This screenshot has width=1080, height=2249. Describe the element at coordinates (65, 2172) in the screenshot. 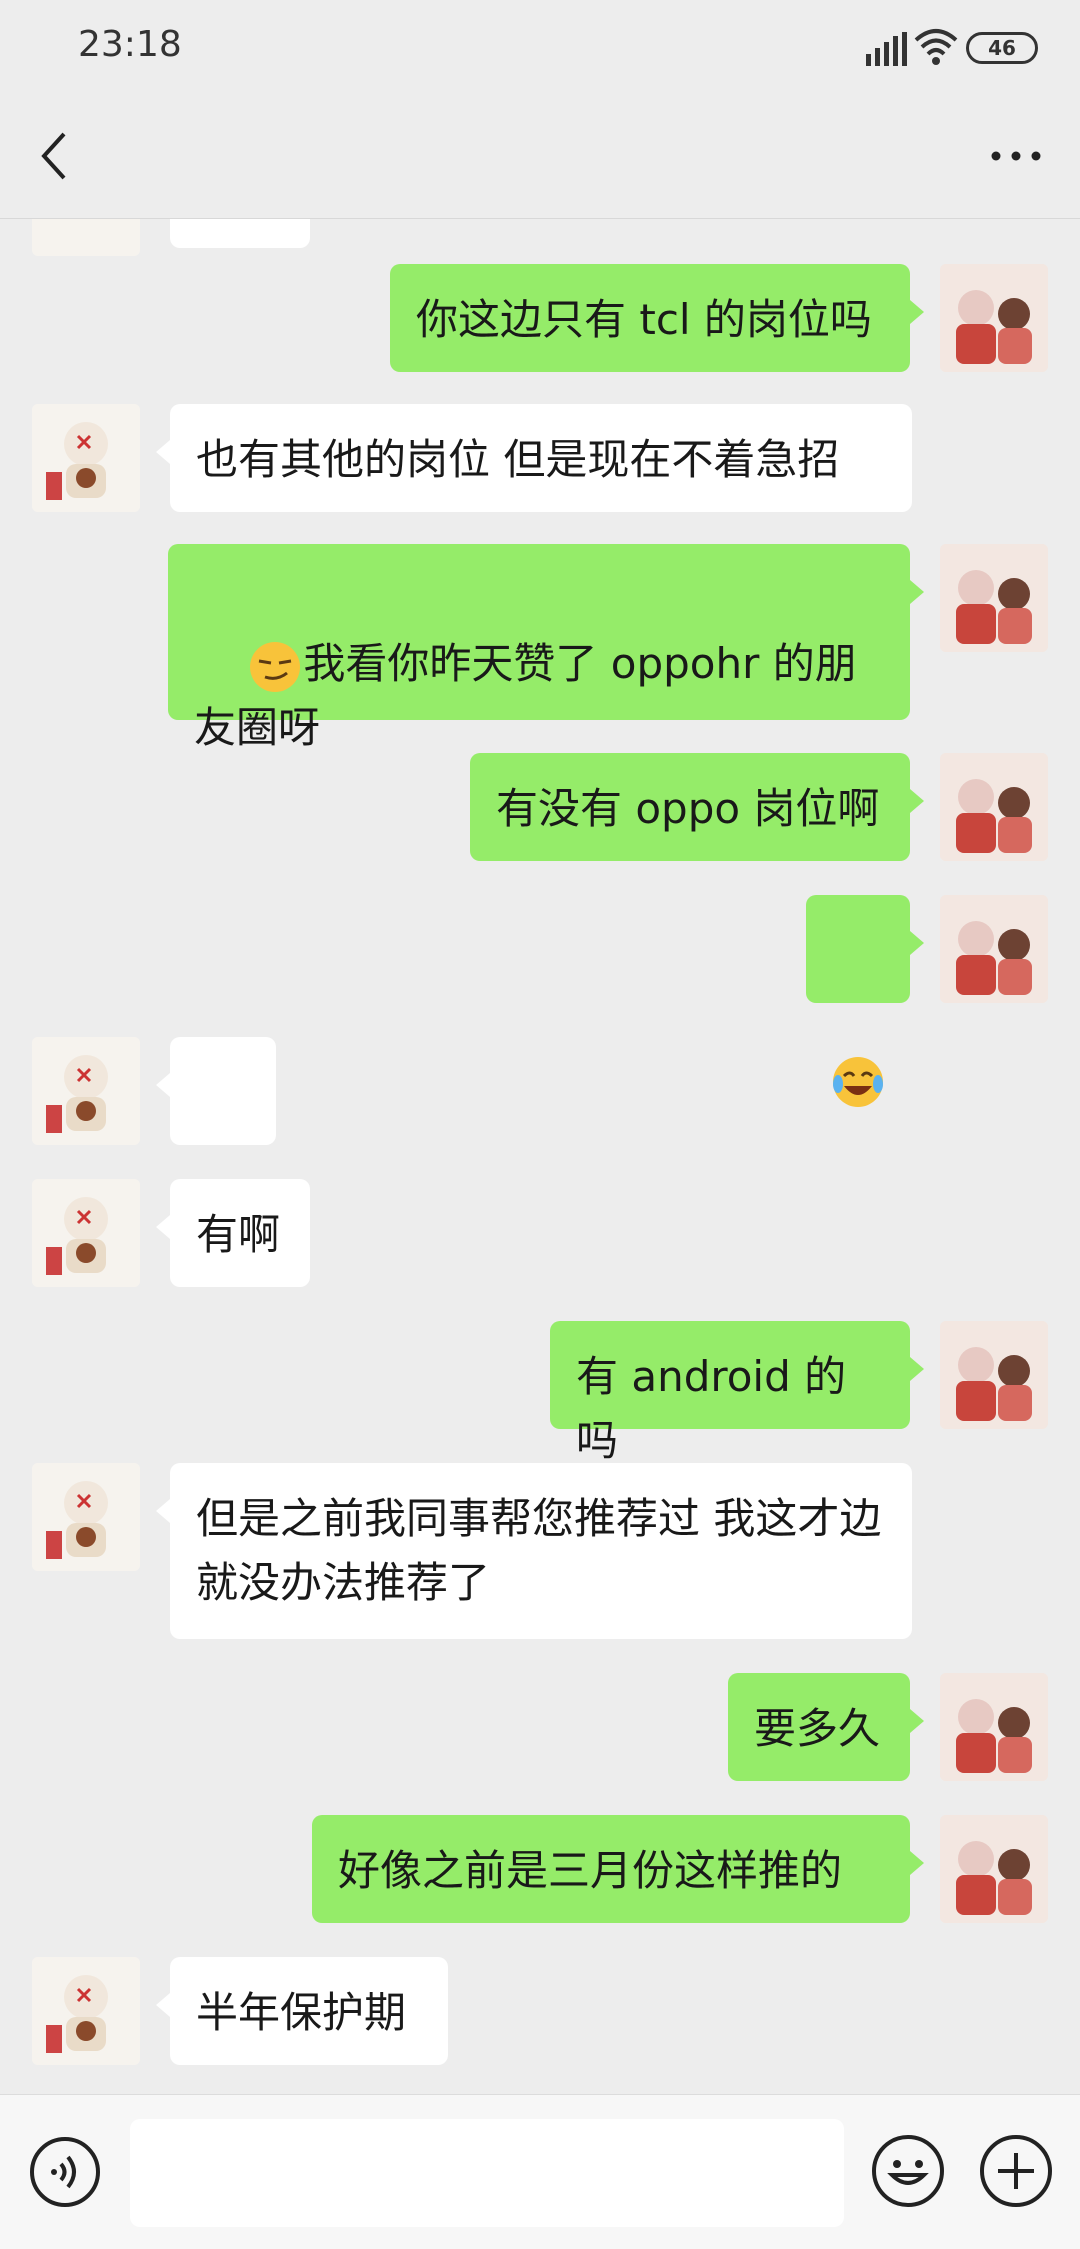

I see `voice-icon` at that location.